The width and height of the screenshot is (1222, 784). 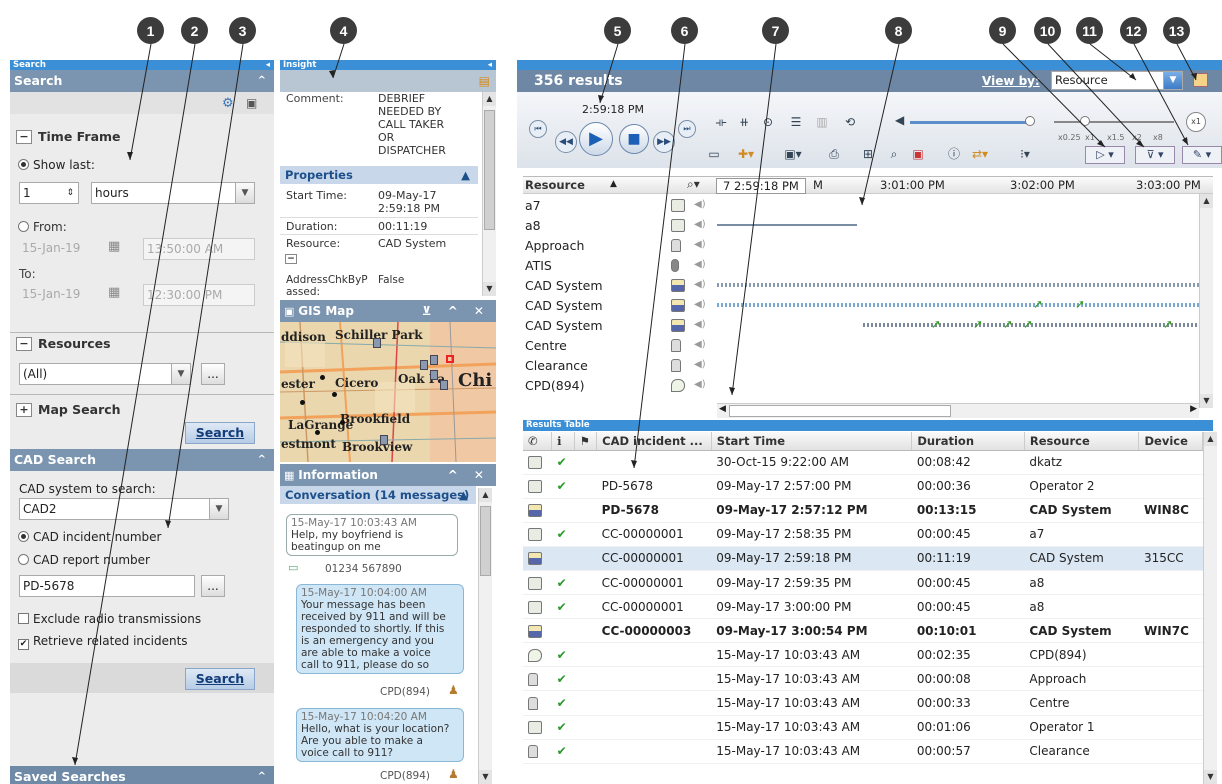 I want to click on col-flag-icon: ⚑, so click(x=586, y=441).